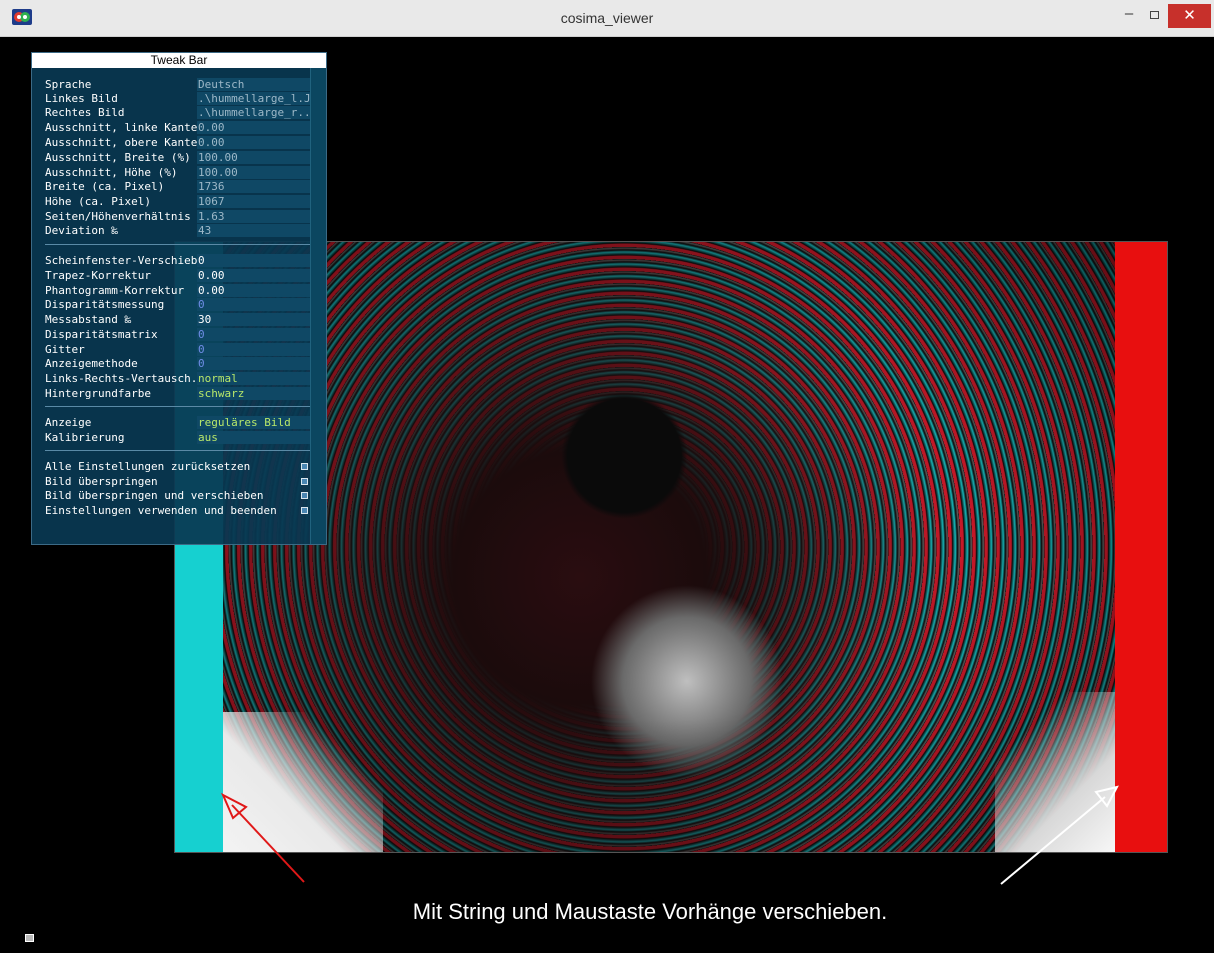  Describe the element at coordinates (121, 127) in the screenshot. I see `setting-label: Ausschnitt, linke Kante..` at that location.